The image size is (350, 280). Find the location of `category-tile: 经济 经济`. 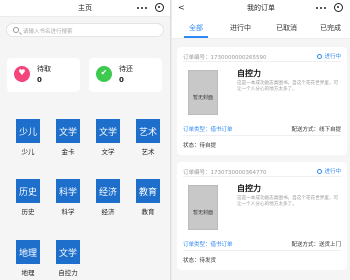

category-tile: 经济 经济 is located at coordinates (109, 197).